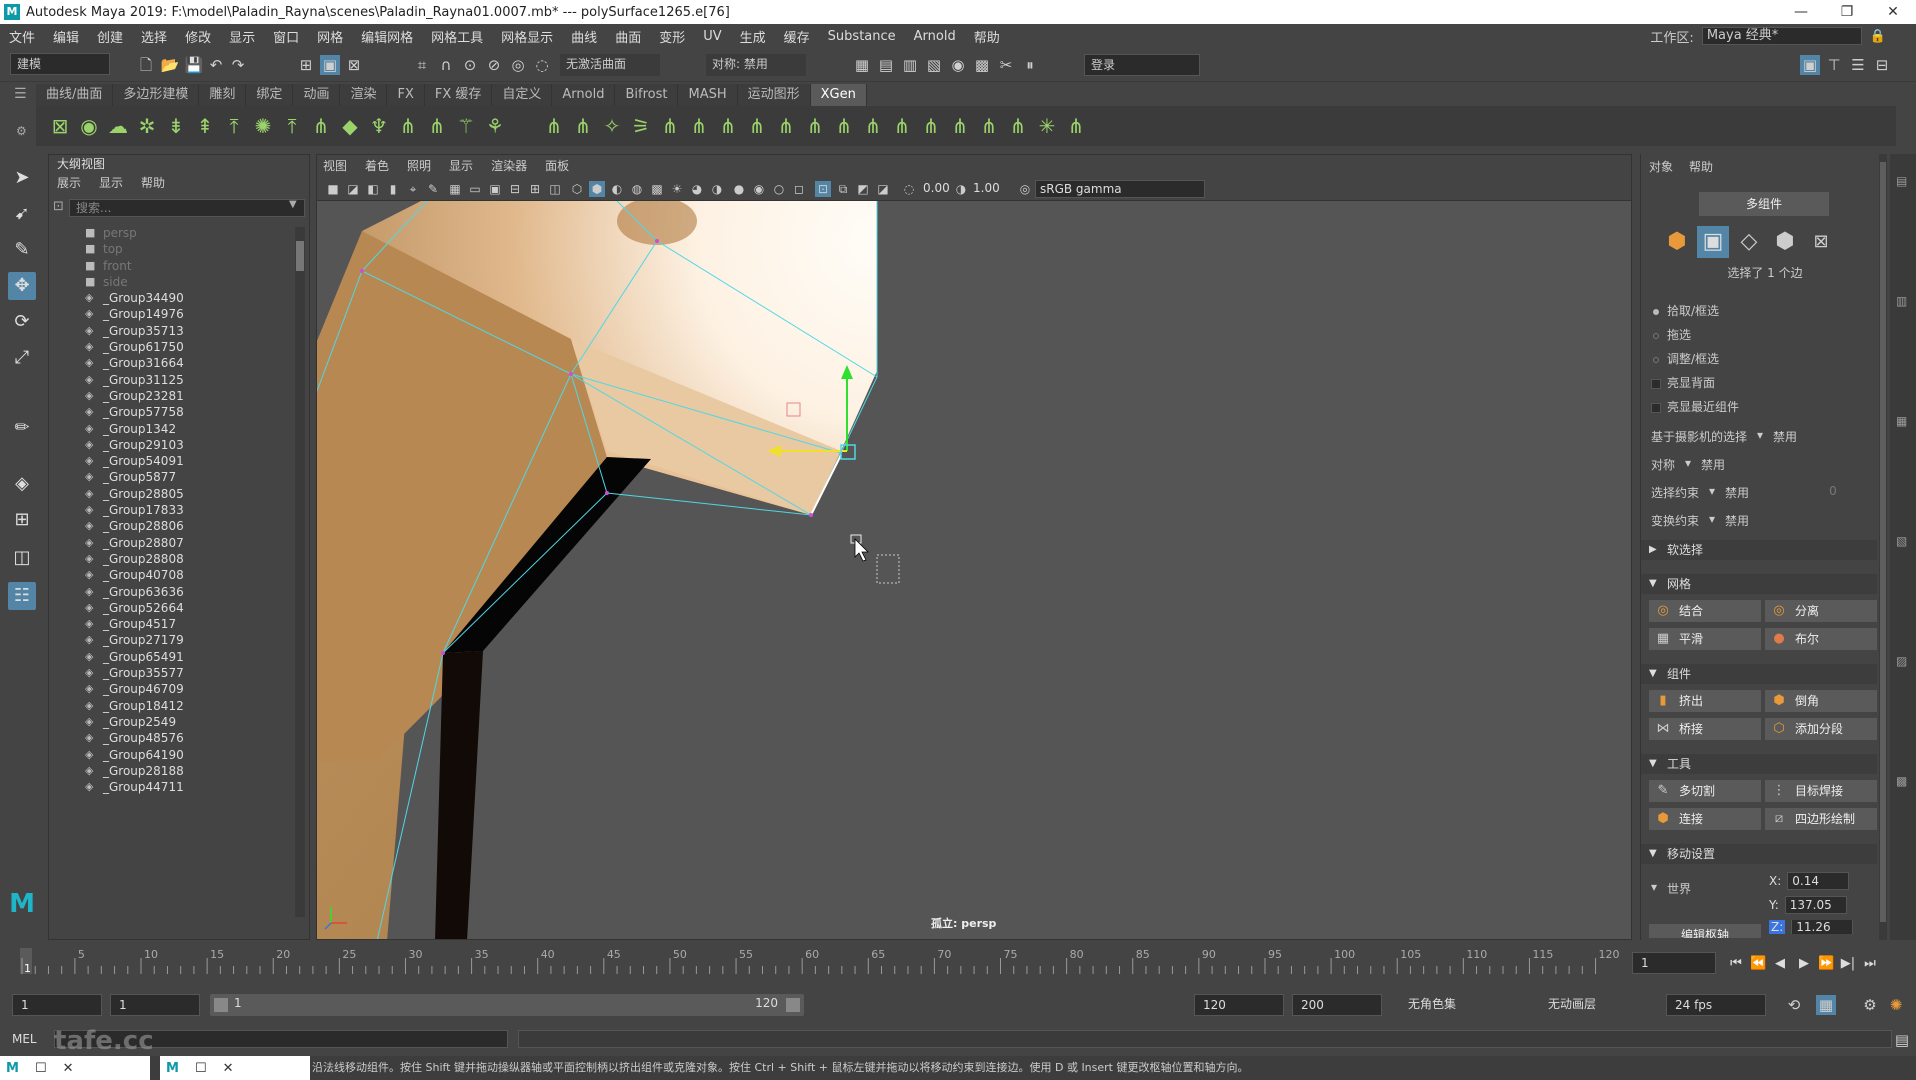  I want to click on shelf-menu-icon: ☰, so click(20, 94).